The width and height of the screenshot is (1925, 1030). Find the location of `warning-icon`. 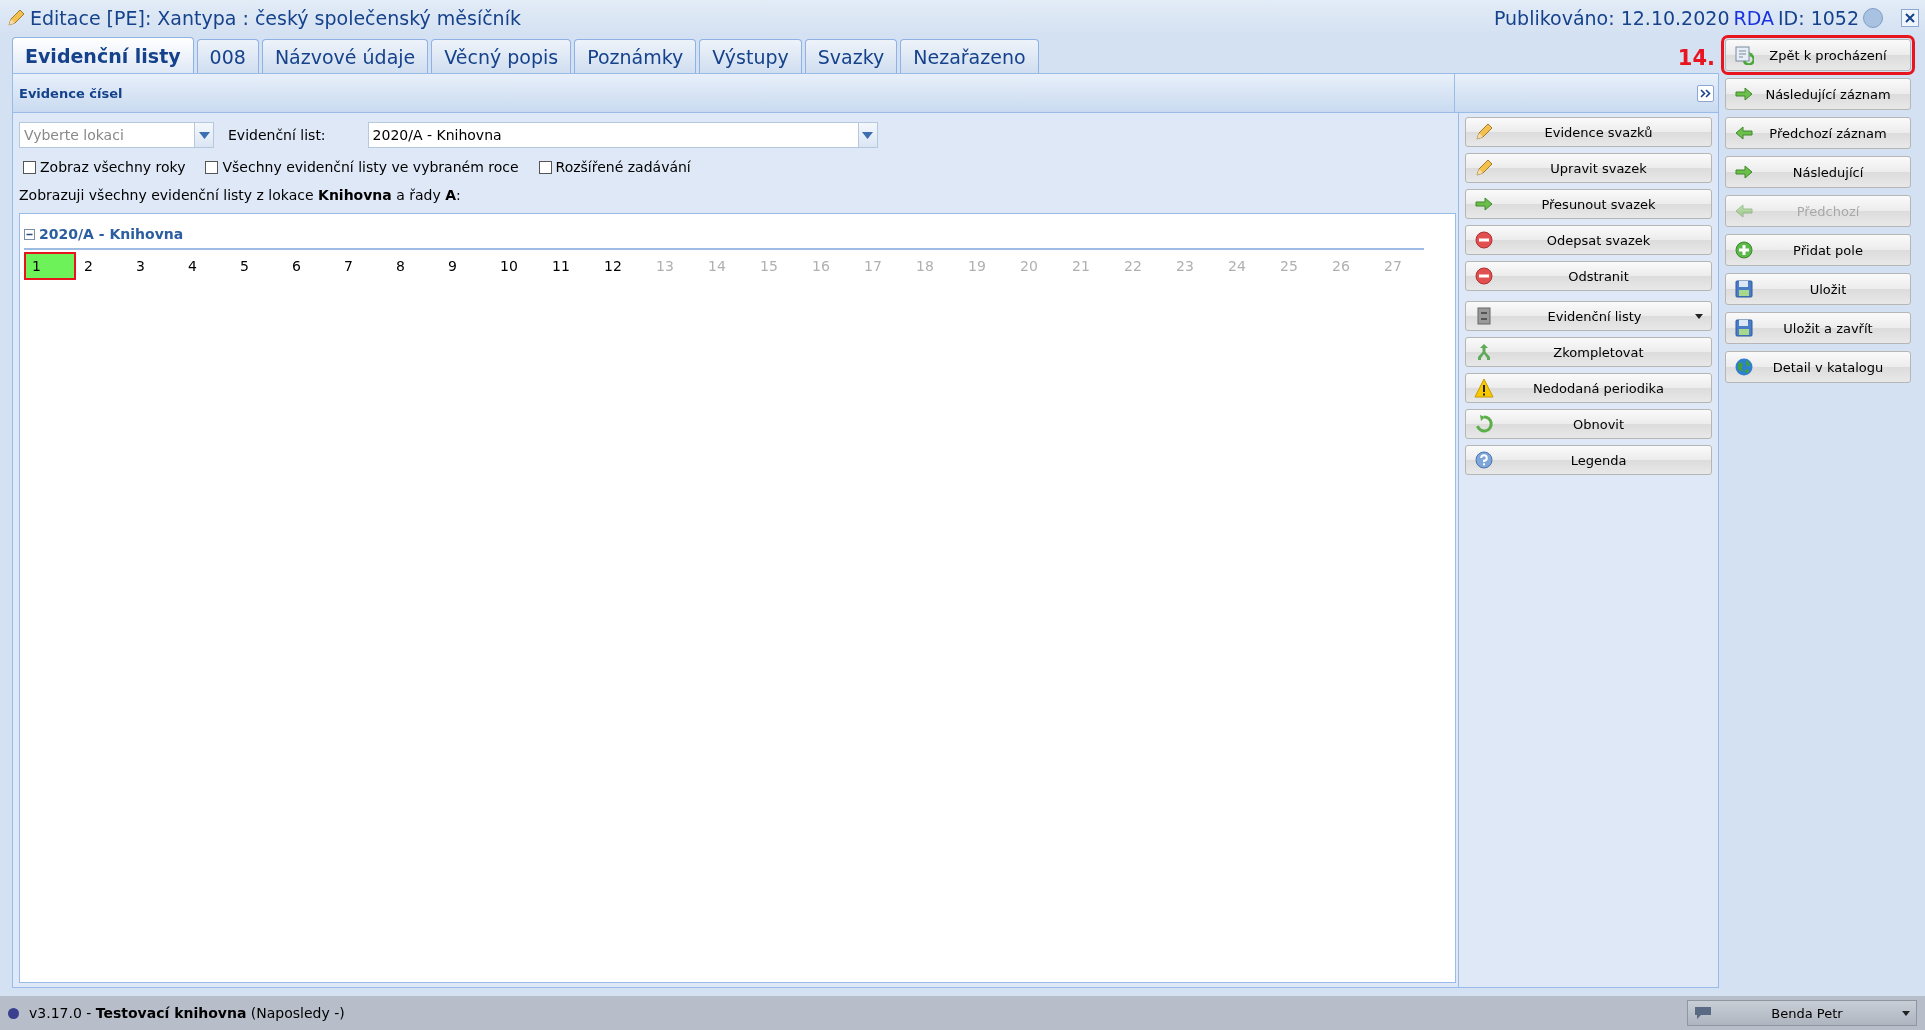

warning-icon is located at coordinates (1484, 388).